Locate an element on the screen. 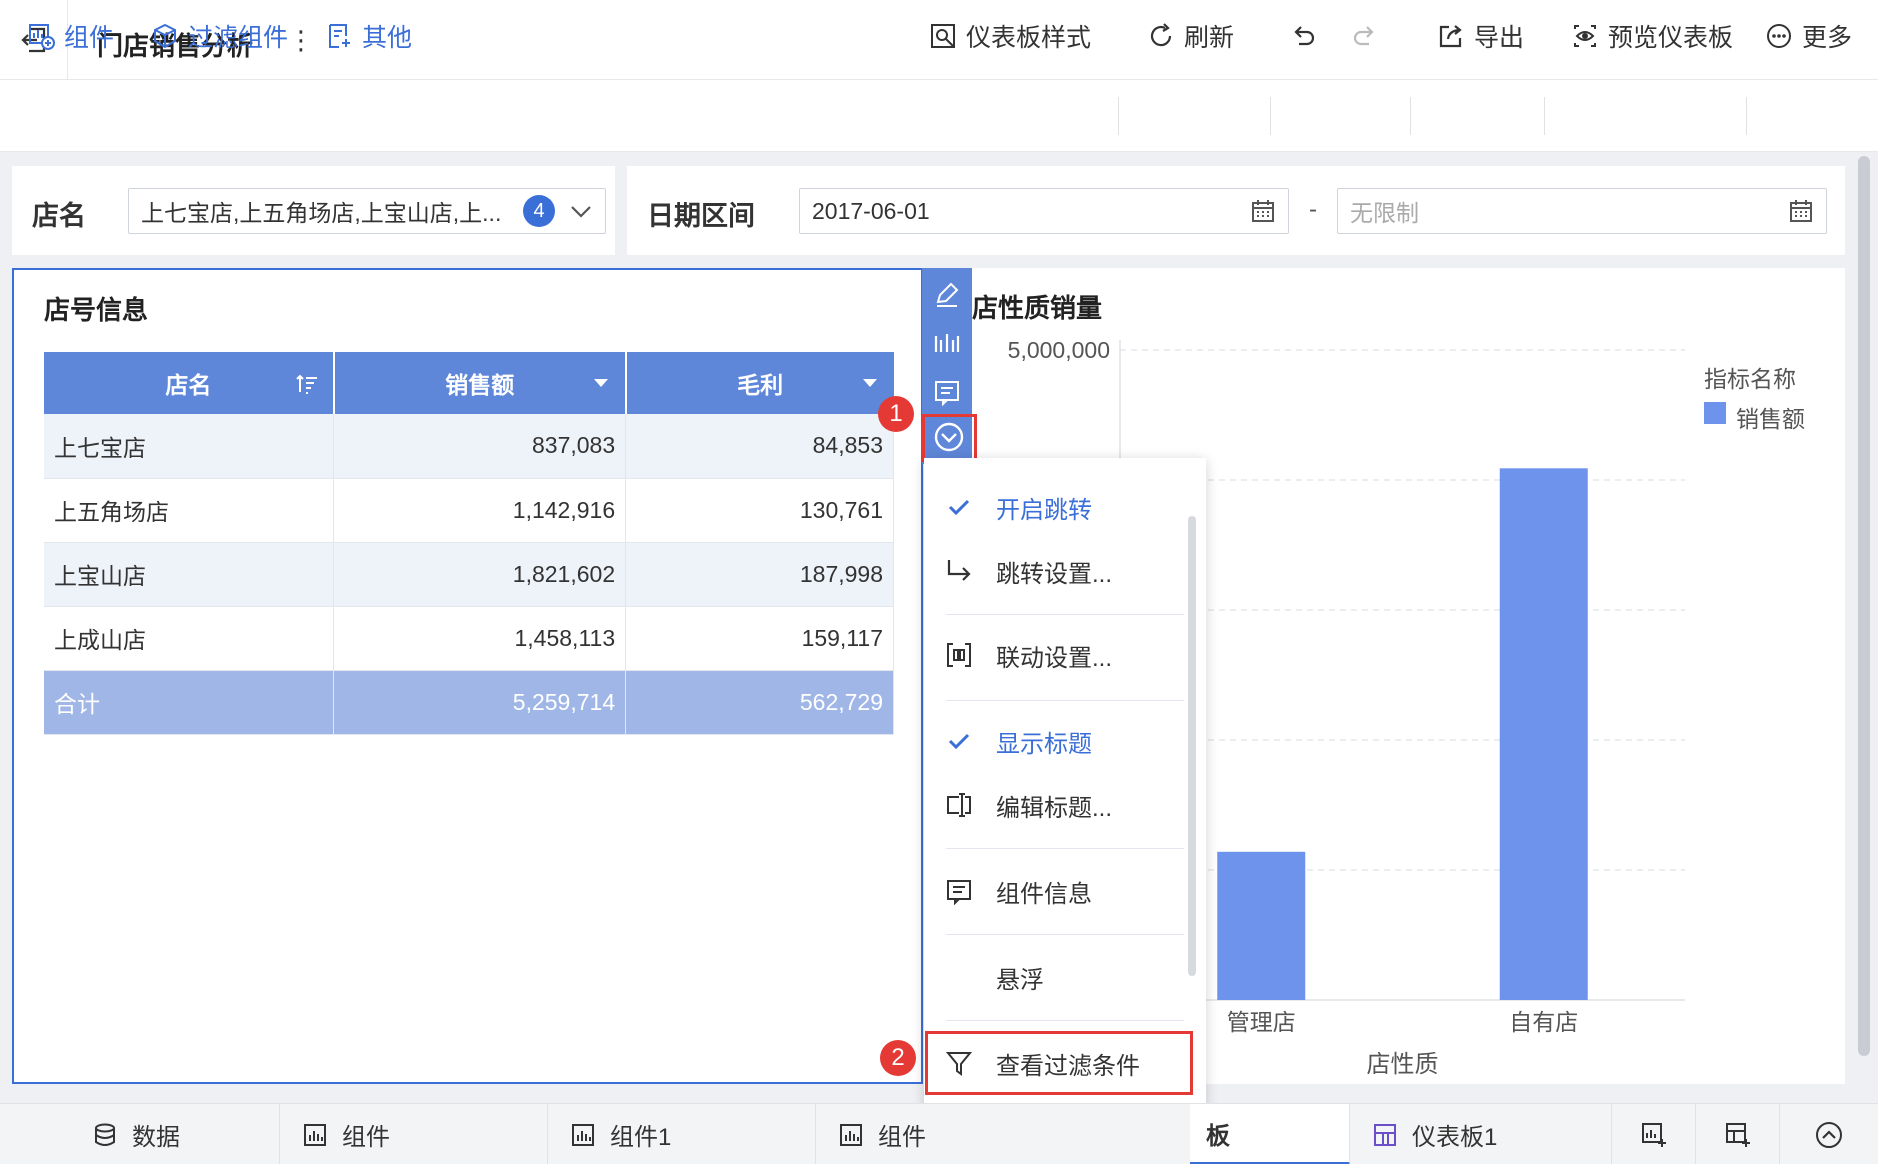  end-date-input: 无限制 is located at coordinates (1582, 211).